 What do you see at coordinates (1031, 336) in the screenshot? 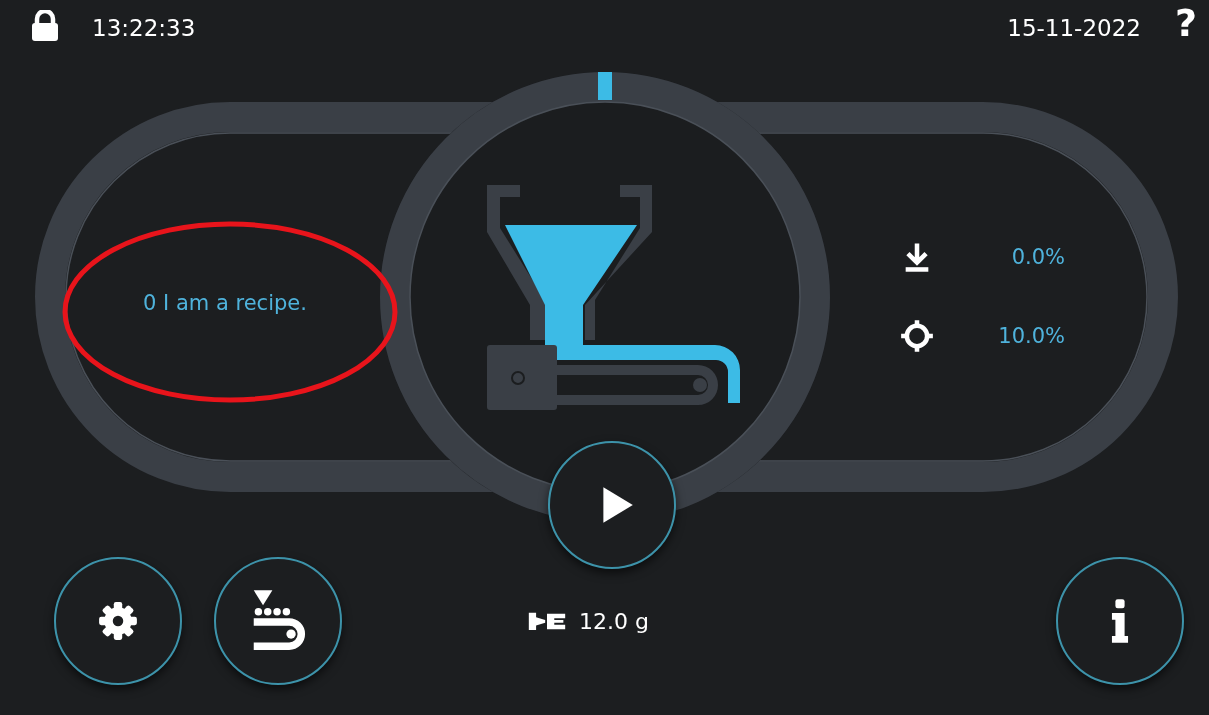
I see `stat-value: 10.0%` at bounding box center [1031, 336].